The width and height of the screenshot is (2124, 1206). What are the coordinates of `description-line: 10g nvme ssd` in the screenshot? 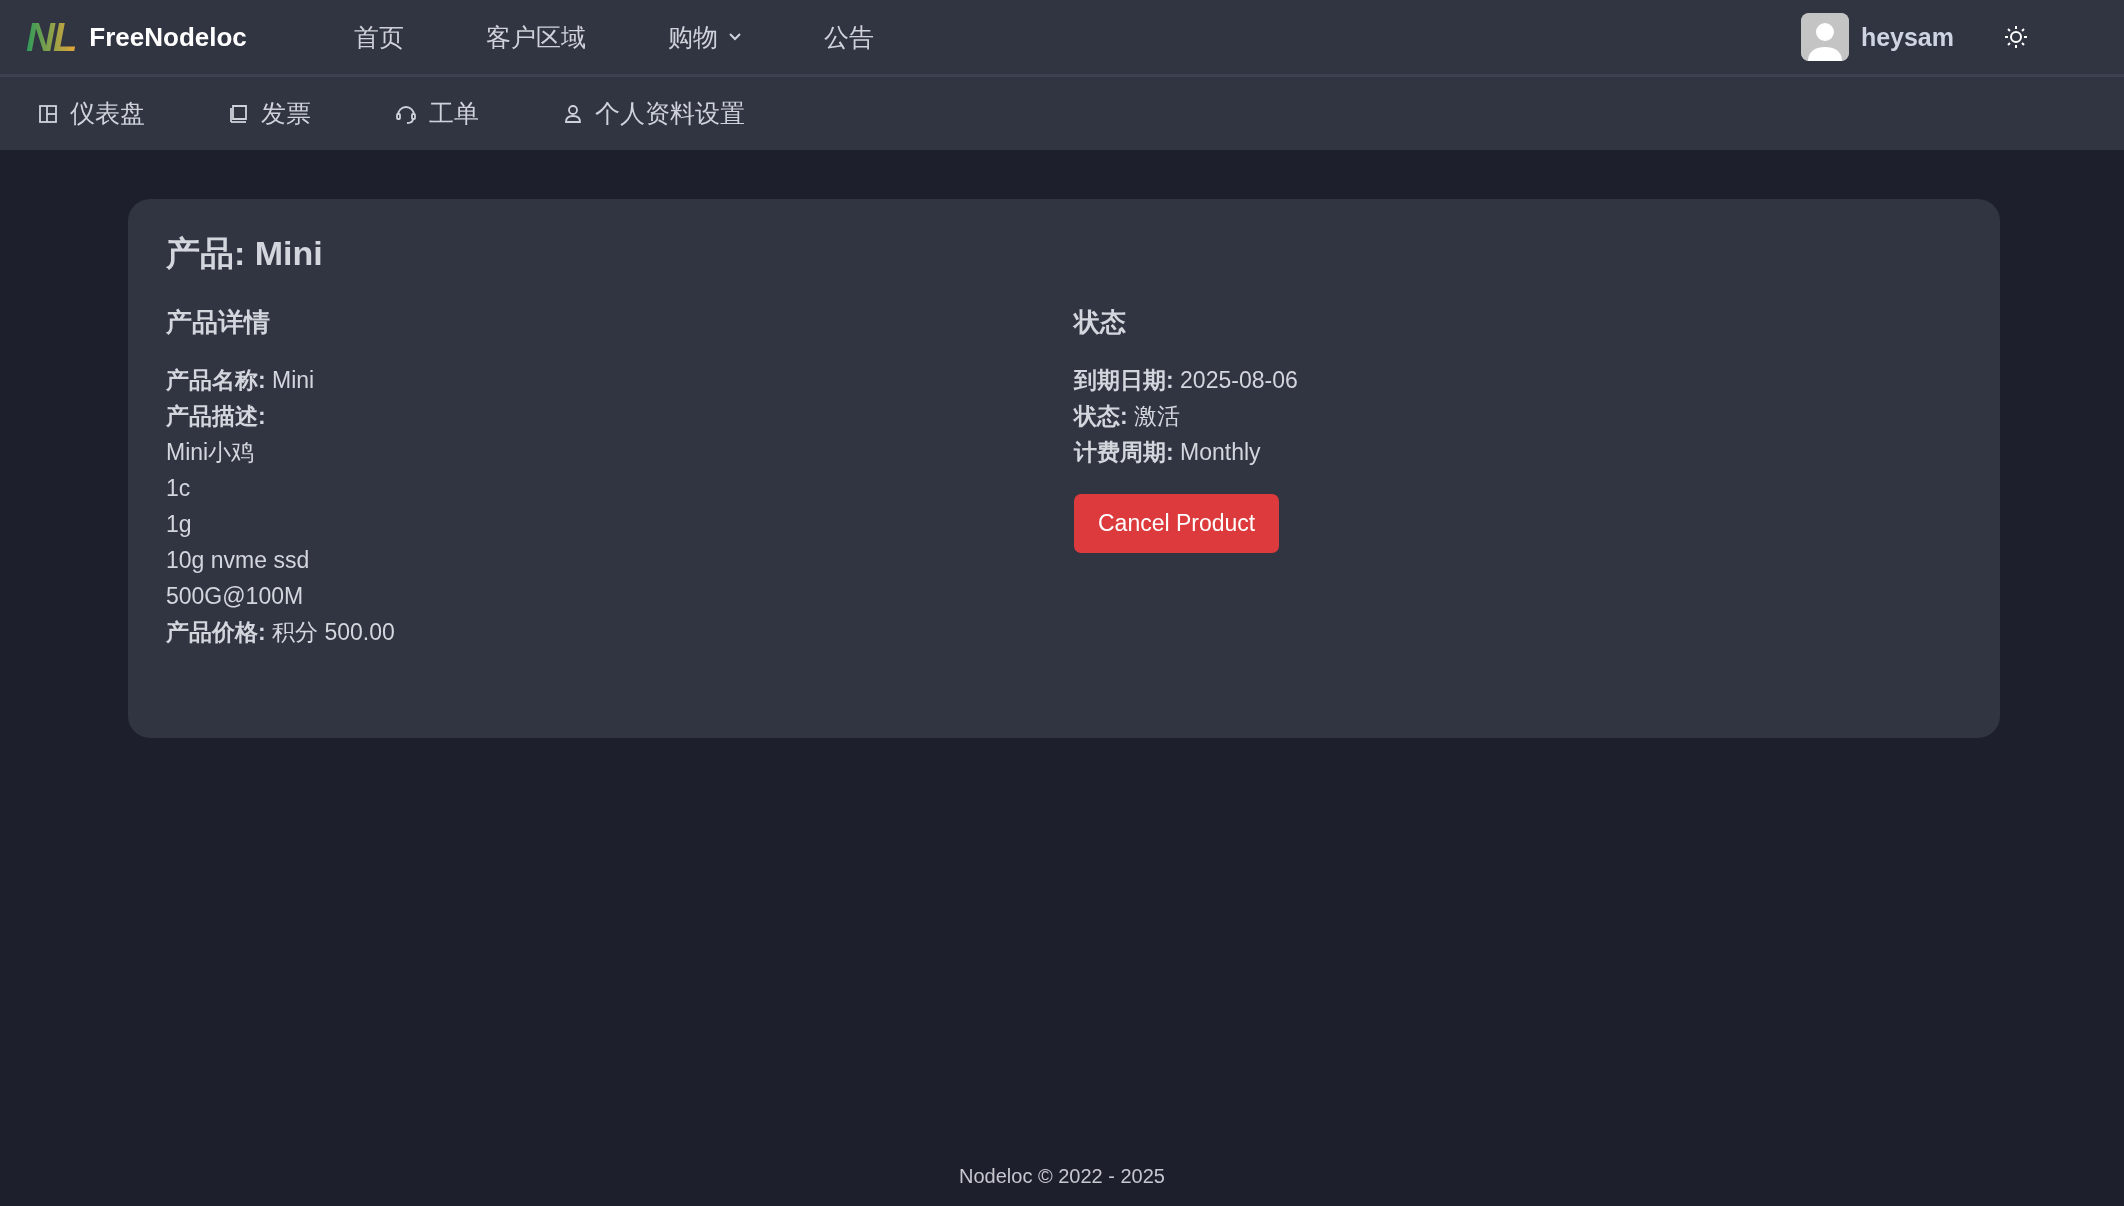 It's located at (238, 560).